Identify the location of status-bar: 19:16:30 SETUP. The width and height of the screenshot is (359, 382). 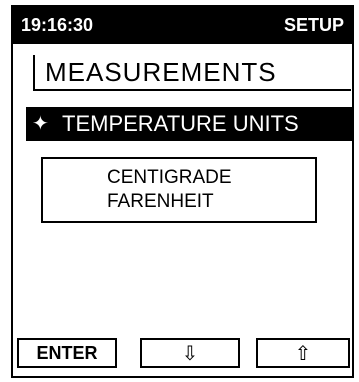
(182, 25).